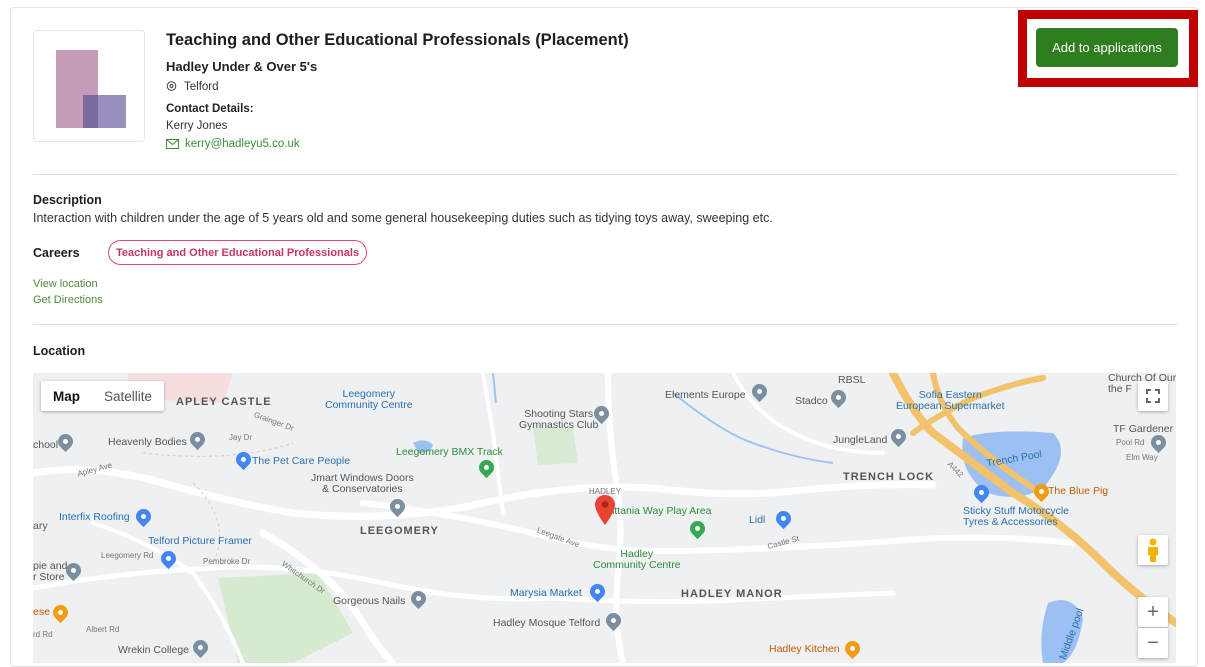  Describe the element at coordinates (301, 461) in the screenshot. I see `map-label: The Pet Care People` at that location.